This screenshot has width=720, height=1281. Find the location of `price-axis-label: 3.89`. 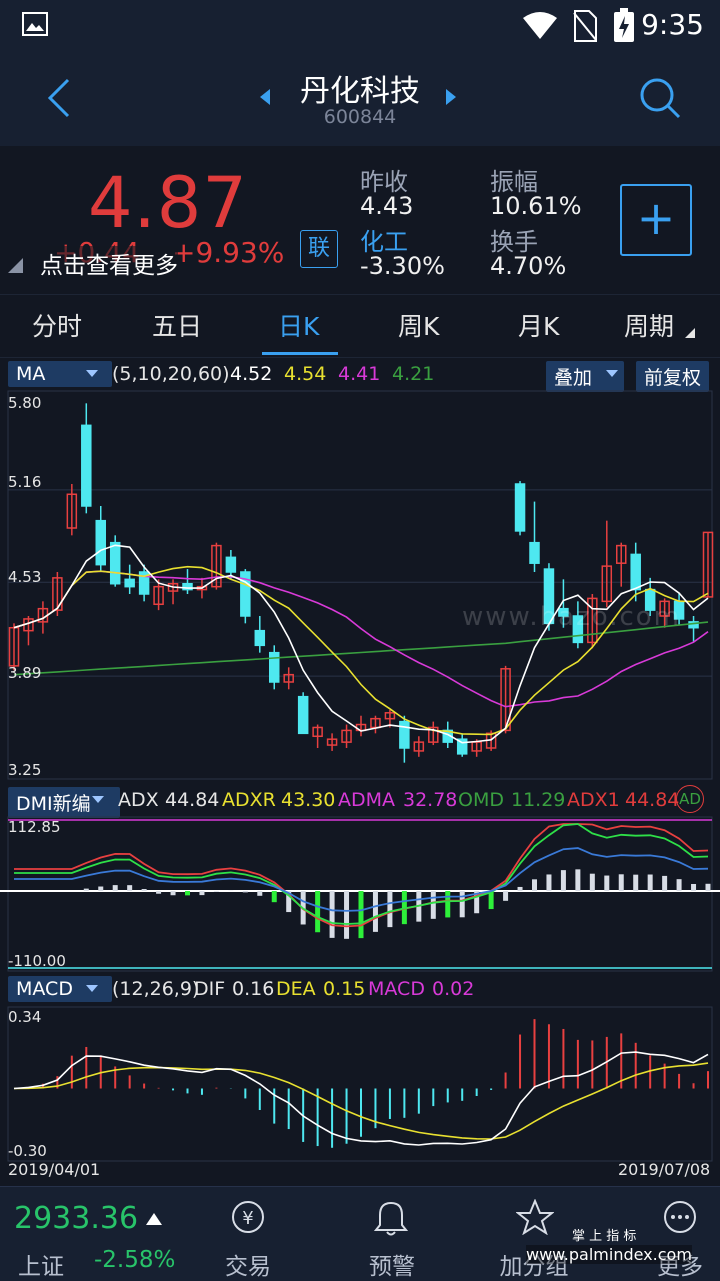

price-axis-label: 3.89 is located at coordinates (24, 673).